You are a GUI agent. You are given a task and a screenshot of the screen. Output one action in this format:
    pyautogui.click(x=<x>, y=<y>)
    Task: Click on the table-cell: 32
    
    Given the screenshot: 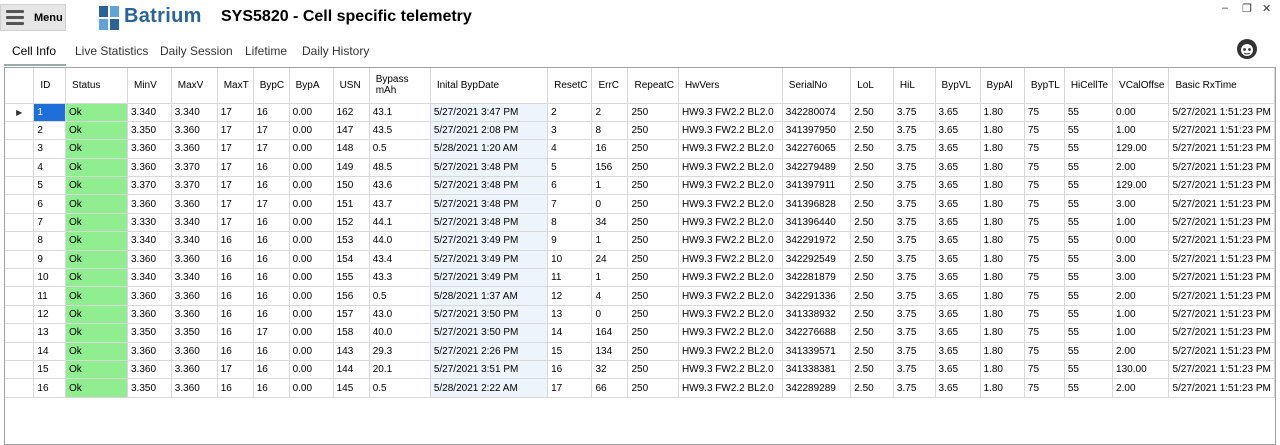 What is the action you would take?
    pyautogui.click(x=610, y=370)
    